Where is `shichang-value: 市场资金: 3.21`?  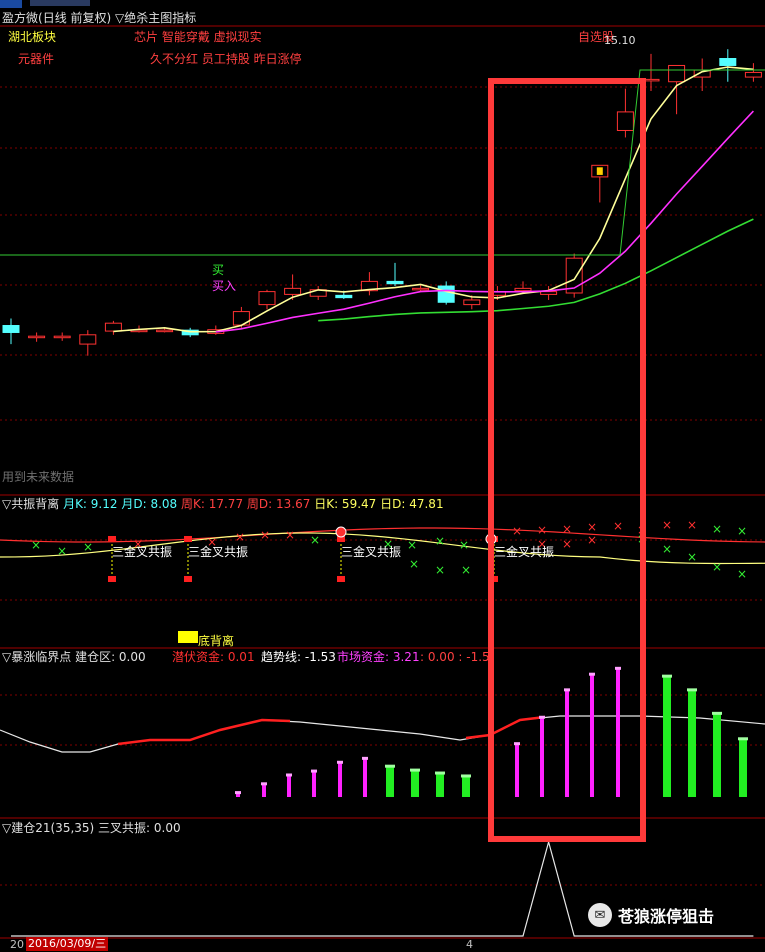
shichang-value: 市场资金: 3.21 is located at coordinates (378, 657).